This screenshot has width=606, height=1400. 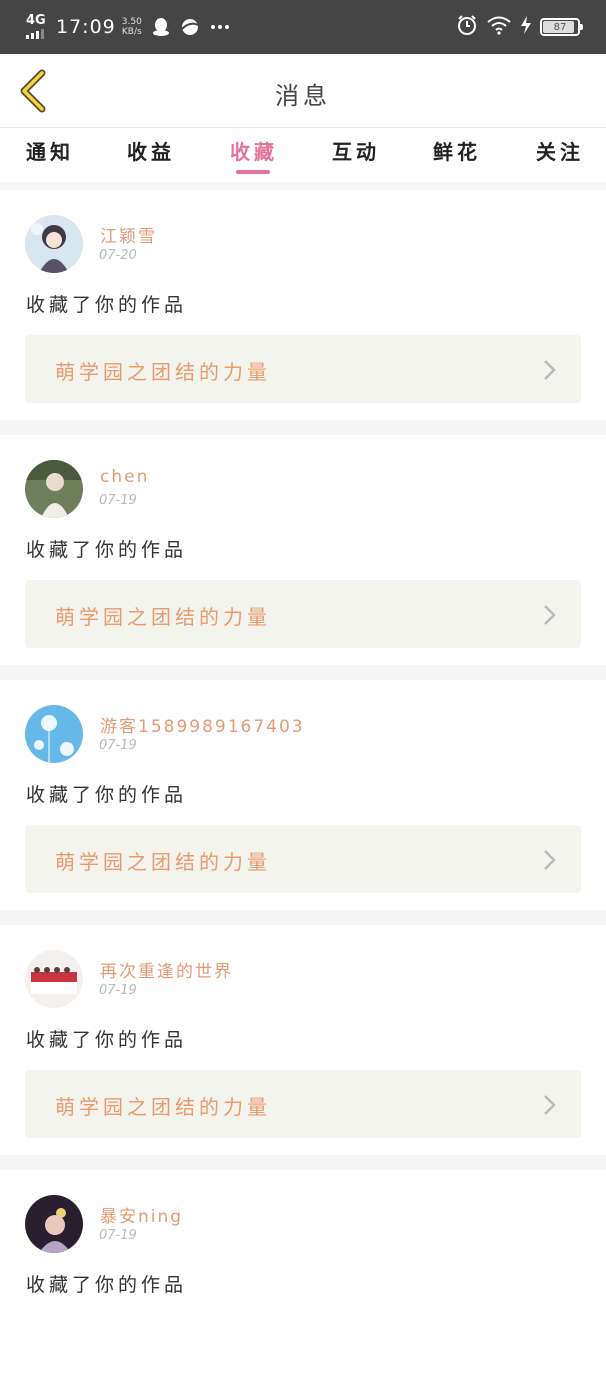 I want to click on browser-icon, so click(x=190, y=27).